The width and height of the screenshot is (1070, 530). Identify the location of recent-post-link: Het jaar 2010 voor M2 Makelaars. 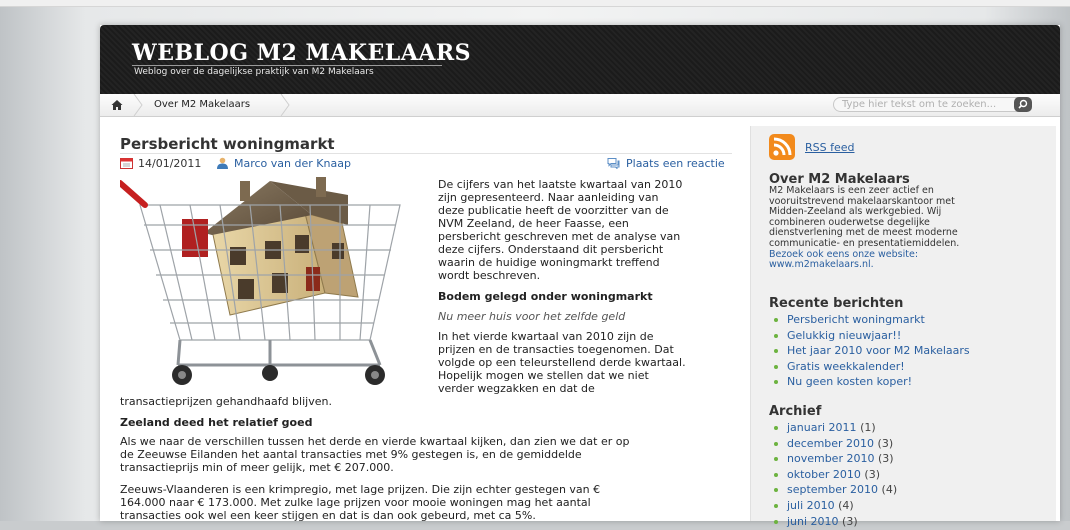
(878, 350).